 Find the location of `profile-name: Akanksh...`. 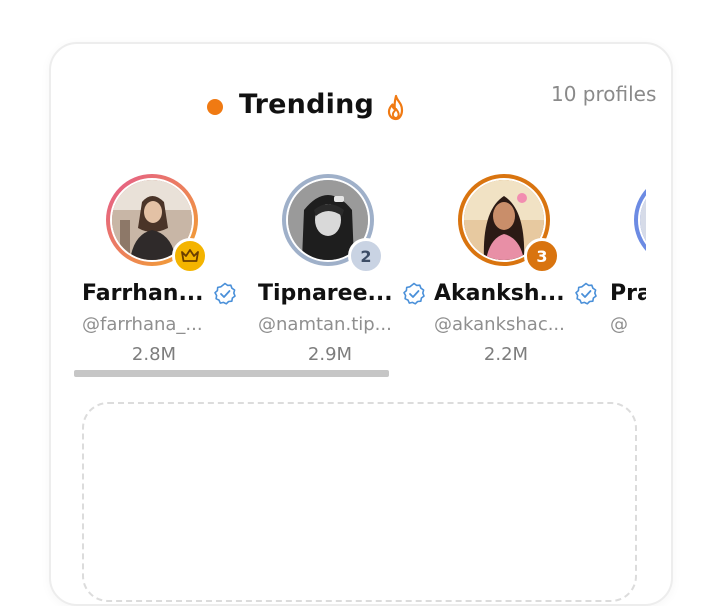

profile-name: Akanksh... is located at coordinates (499, 293).